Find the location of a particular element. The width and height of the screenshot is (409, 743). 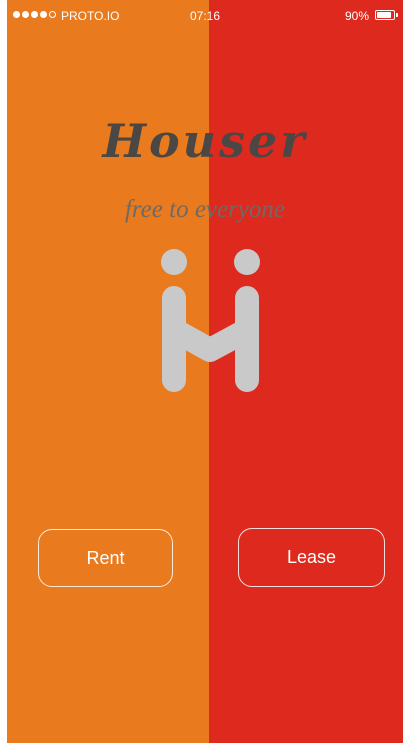

app-tagline: free to everyone is located at coordinates (205, 209).